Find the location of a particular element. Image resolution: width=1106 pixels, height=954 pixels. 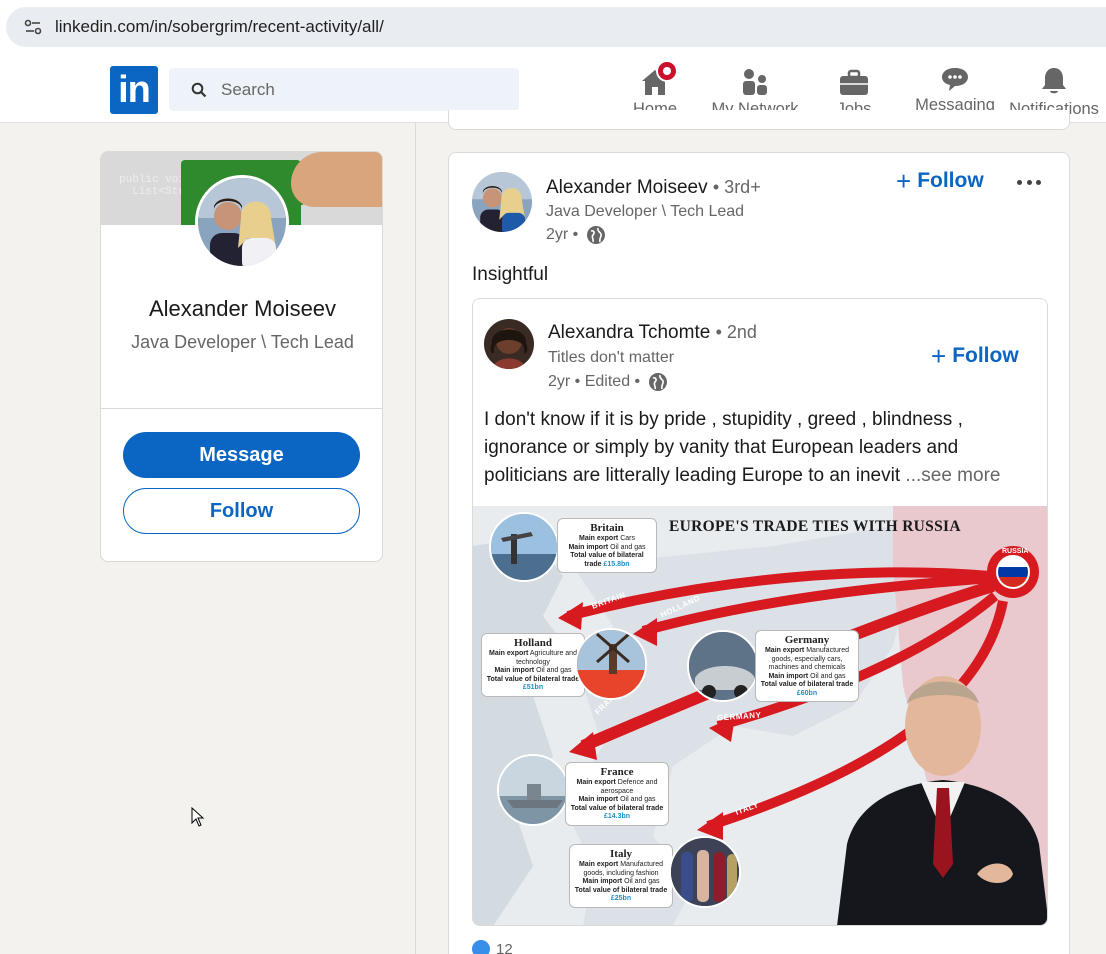

connection-degree: • 3rd+ is located at coordinates (736, 187).